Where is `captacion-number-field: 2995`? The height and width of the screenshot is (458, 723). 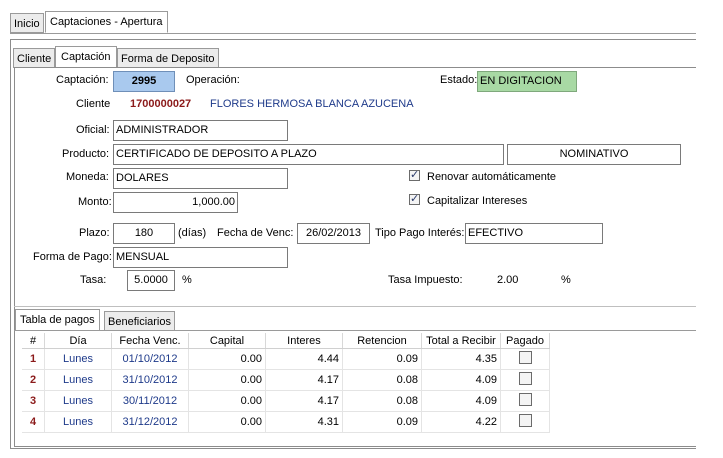
captacion-number-field: 2995 is located at coordinates (144, 81).